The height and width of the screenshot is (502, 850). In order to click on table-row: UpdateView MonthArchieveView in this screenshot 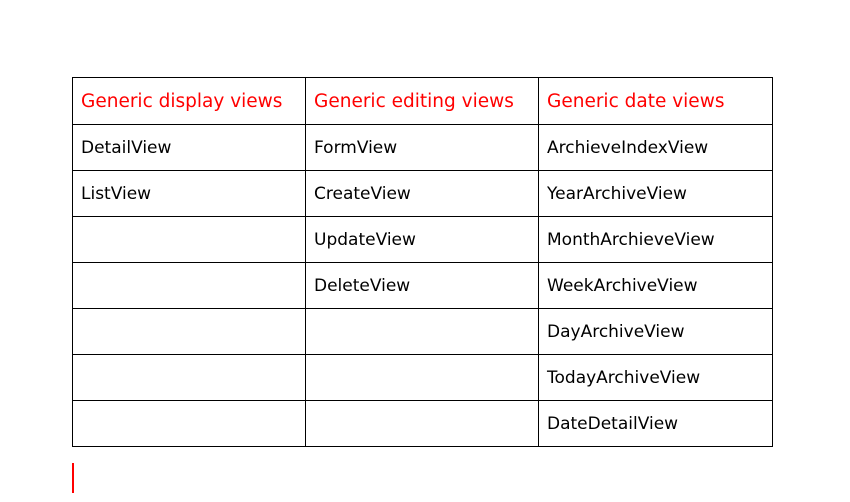, I will do `click(422, 239)`.